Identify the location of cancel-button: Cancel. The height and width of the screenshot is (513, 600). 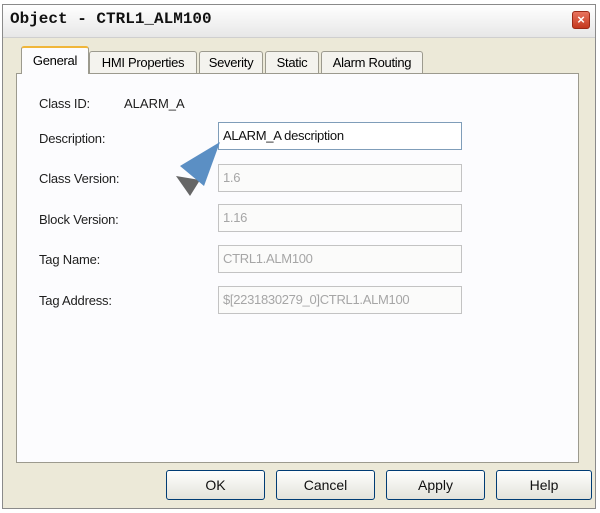
(325, 485).